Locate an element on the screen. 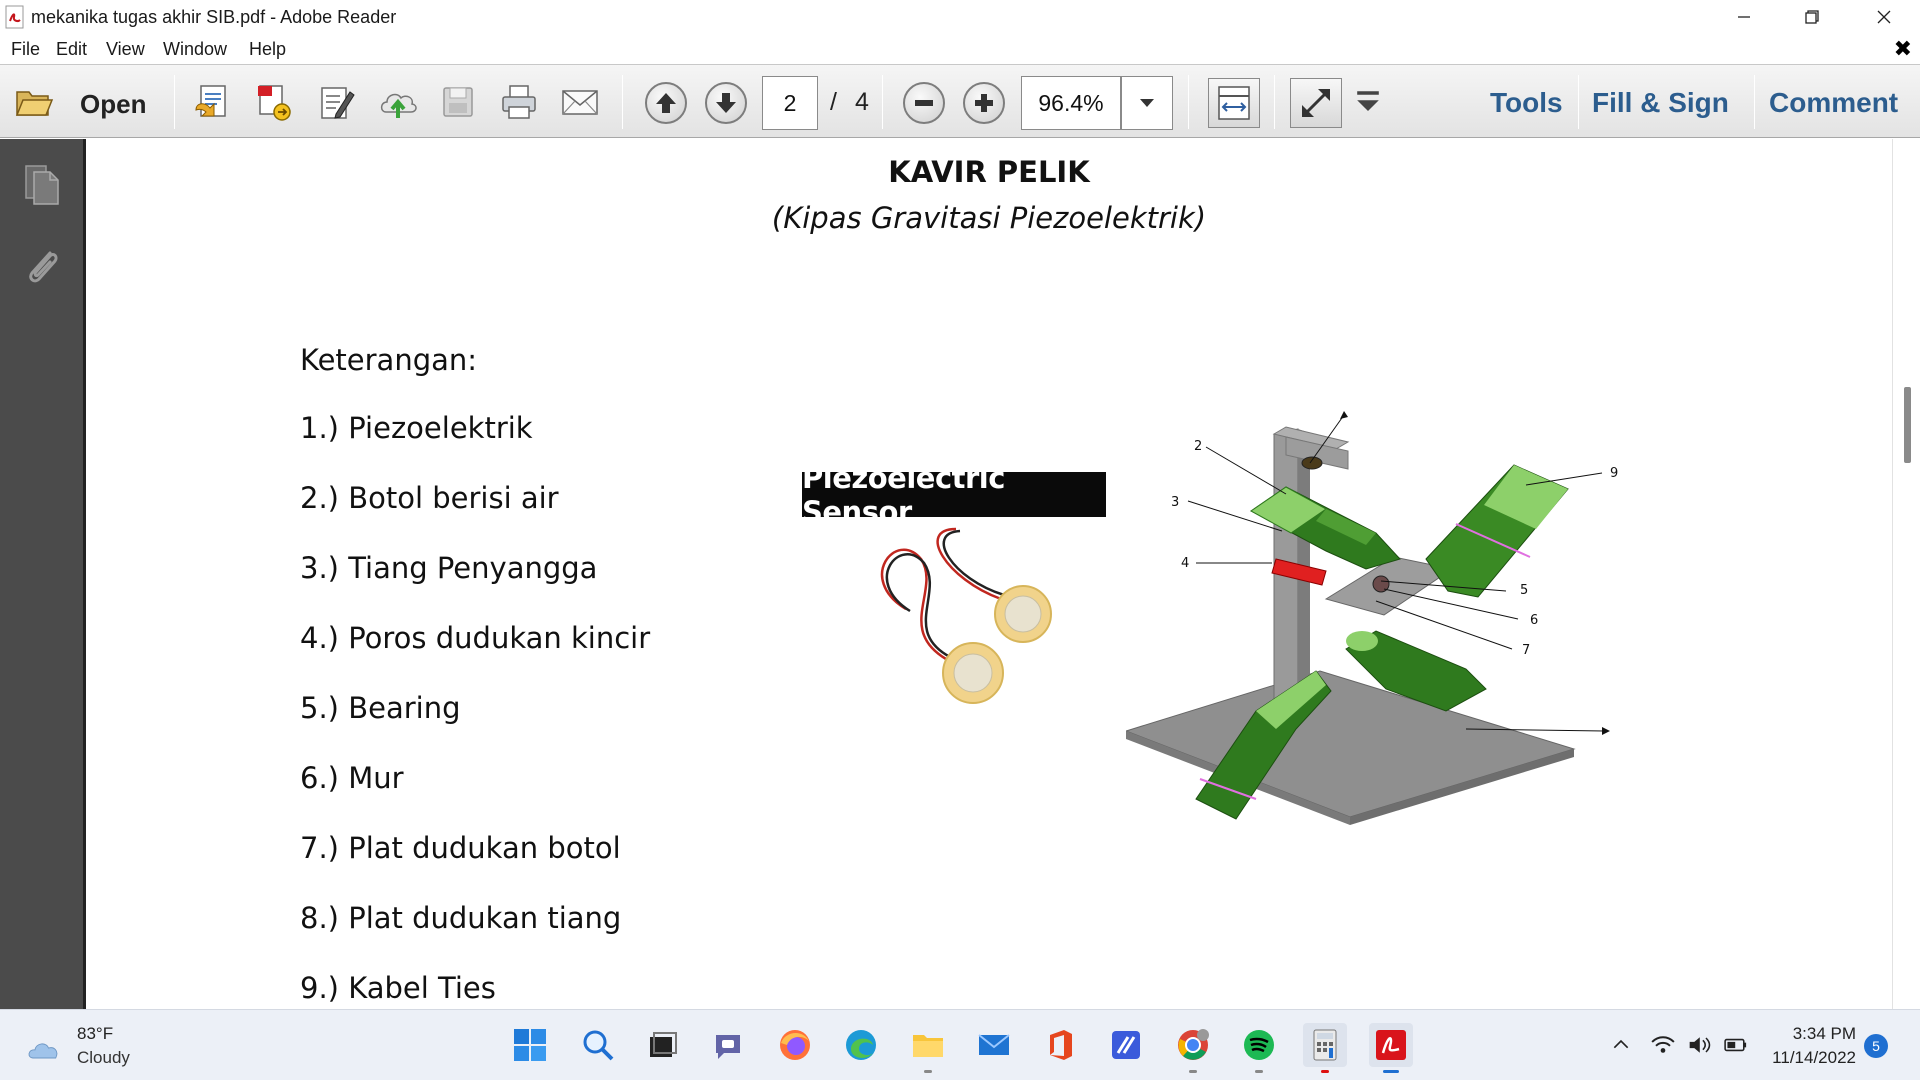 This screenshot has height=1080, width=1920. document-title: KAVIR PELIK is located at coordinates (989, 172).